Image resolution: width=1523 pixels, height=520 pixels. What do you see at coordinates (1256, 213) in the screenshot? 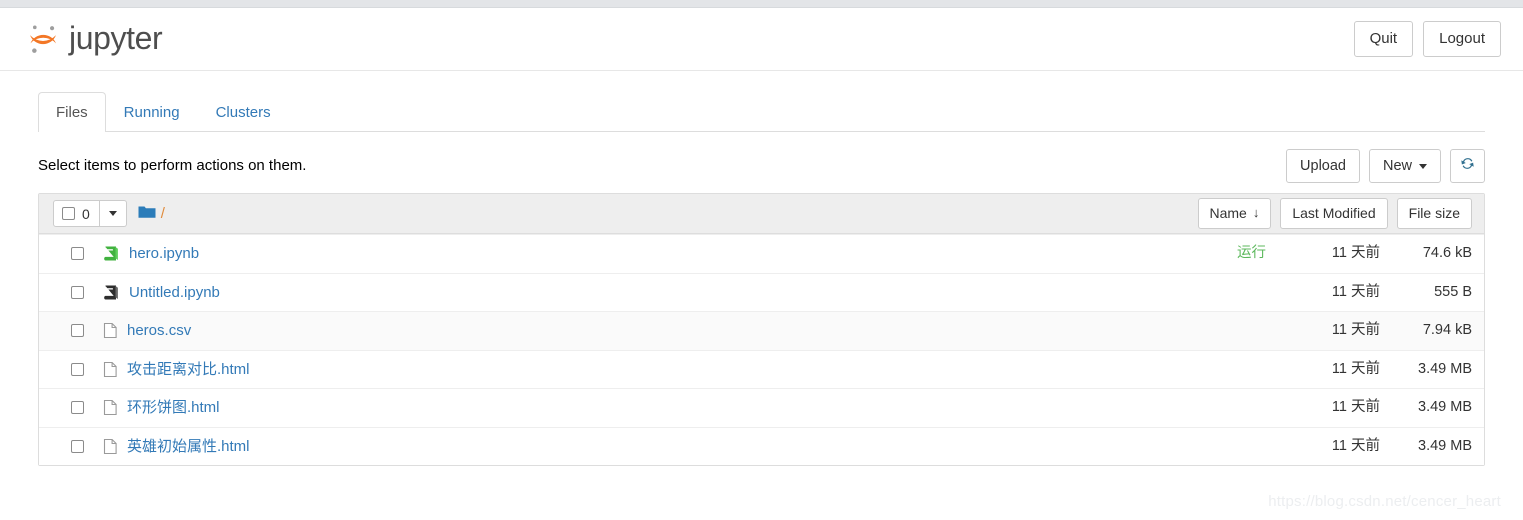
I see `arrow-down-icon: ↓` at bounding box center [1256, 213].